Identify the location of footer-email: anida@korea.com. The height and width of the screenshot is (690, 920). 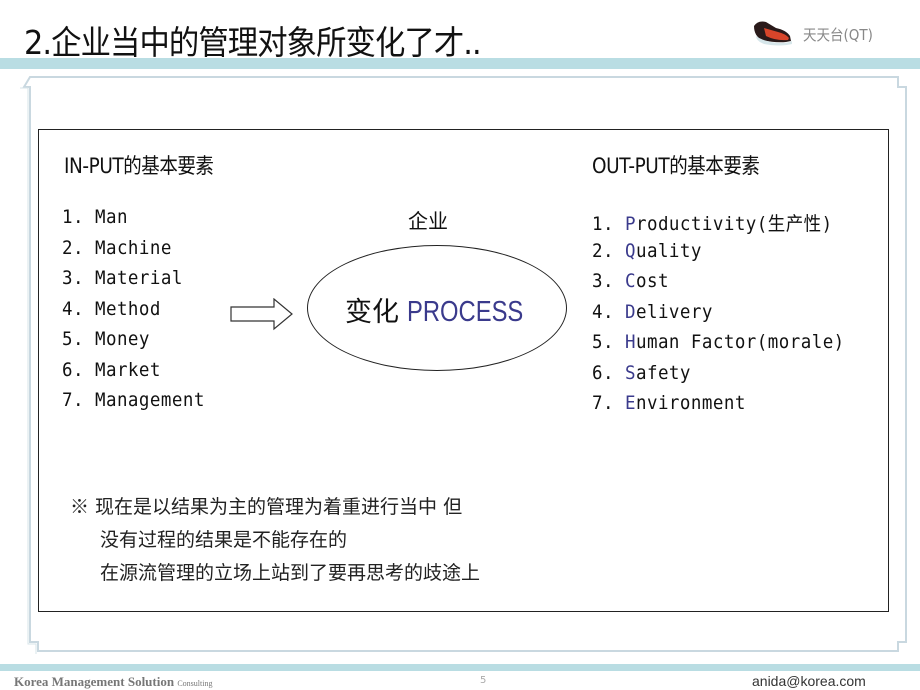
(809, 681).